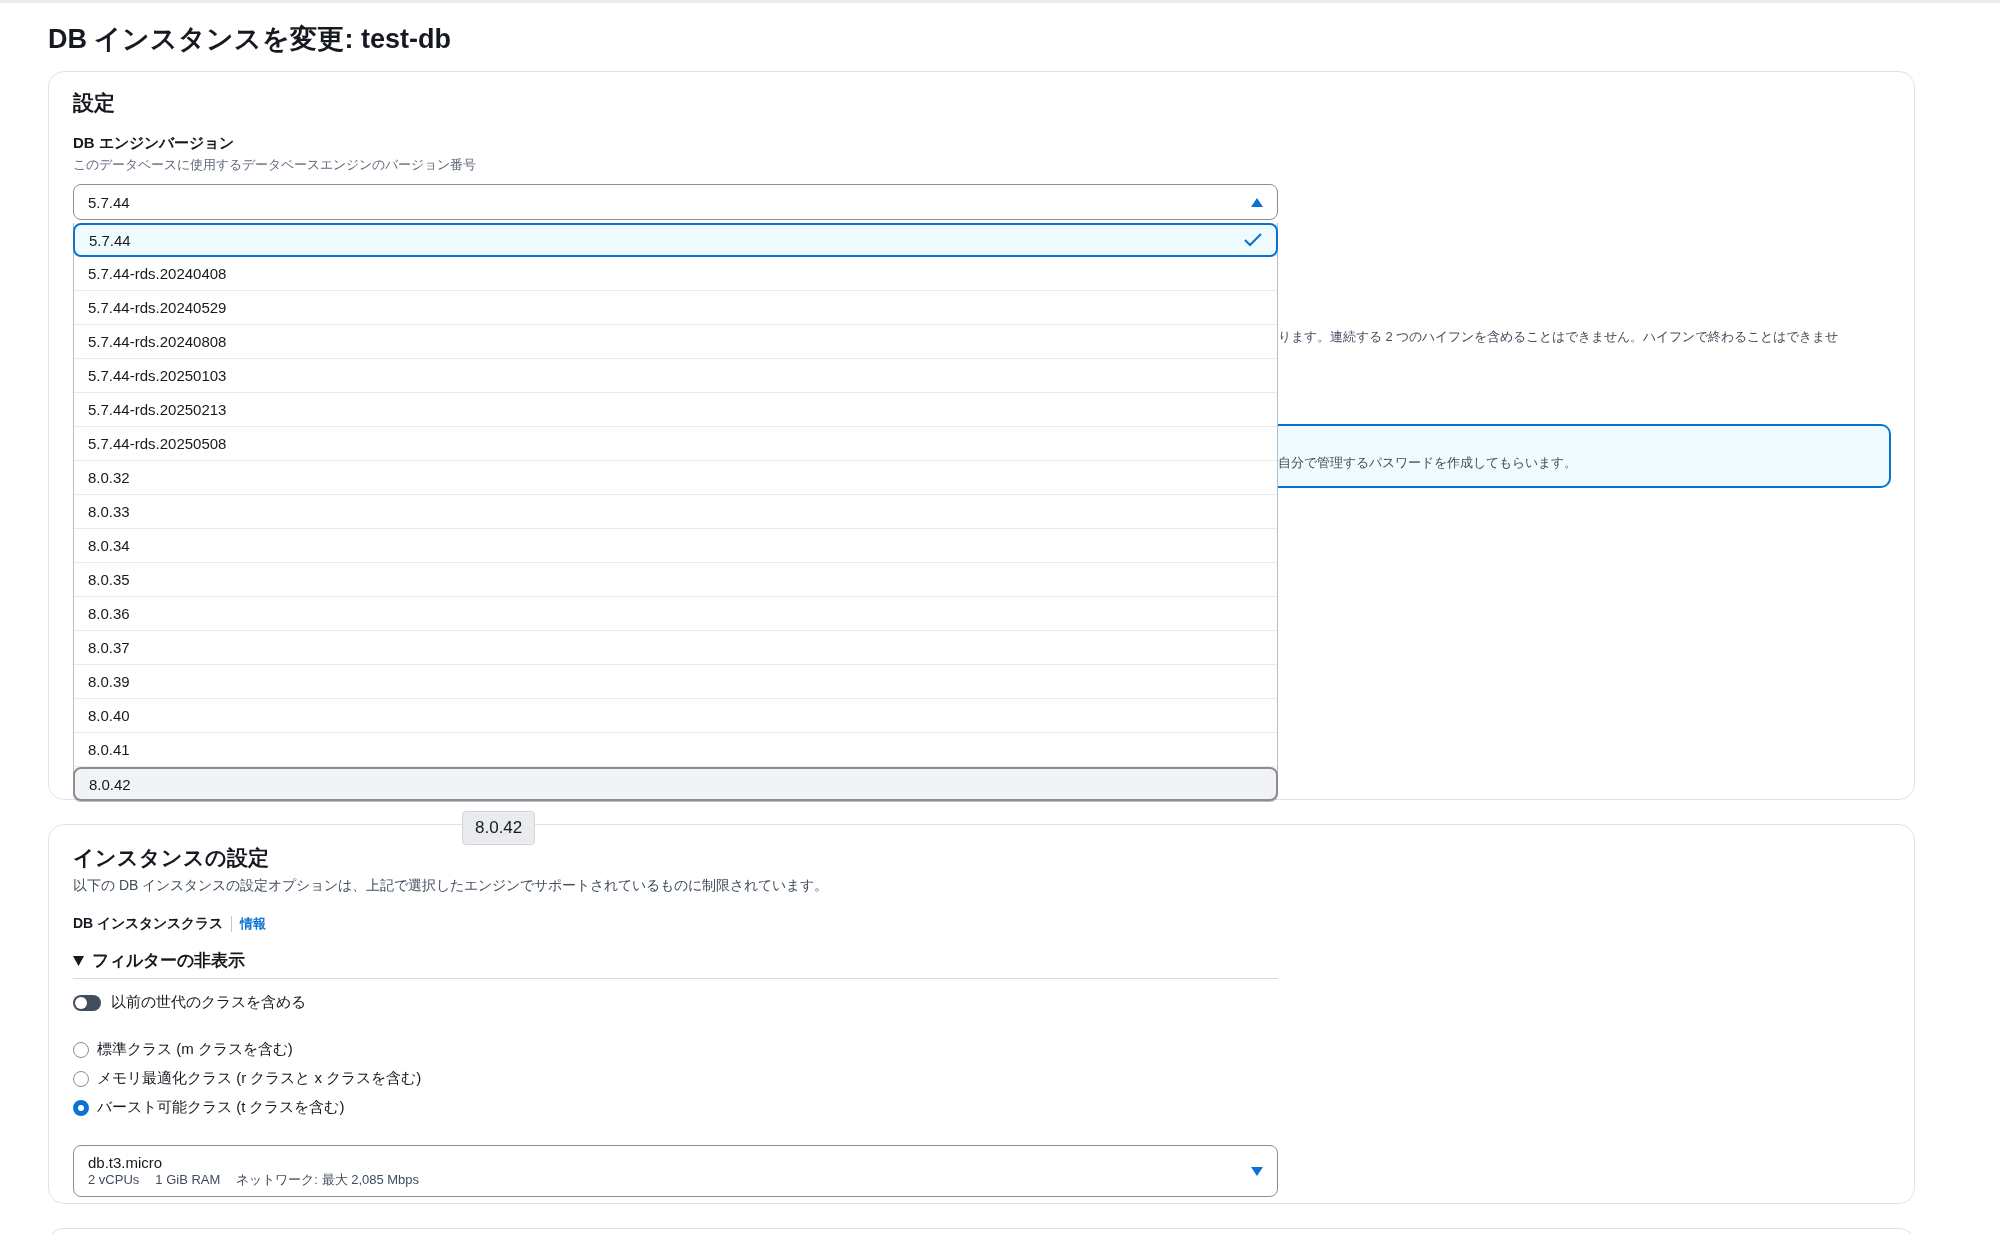 The height and width of the screenshot is (1234, 2000). What do you see at coordinates (159, 960) in the screenshot?
I see `filter-toggle: フィルターの非表示` at bounding box center [159, 960].